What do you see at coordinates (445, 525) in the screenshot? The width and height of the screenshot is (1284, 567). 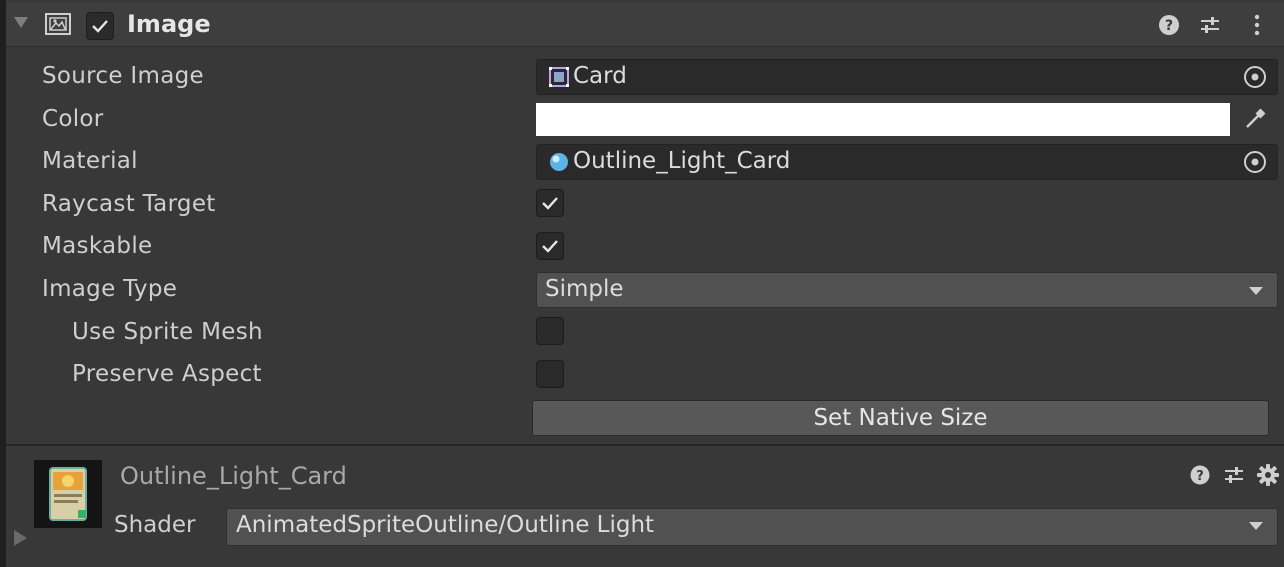 I see `shader-value: AnimatedSpriteOutline/Outline Light` at bounding box center [445, 525].